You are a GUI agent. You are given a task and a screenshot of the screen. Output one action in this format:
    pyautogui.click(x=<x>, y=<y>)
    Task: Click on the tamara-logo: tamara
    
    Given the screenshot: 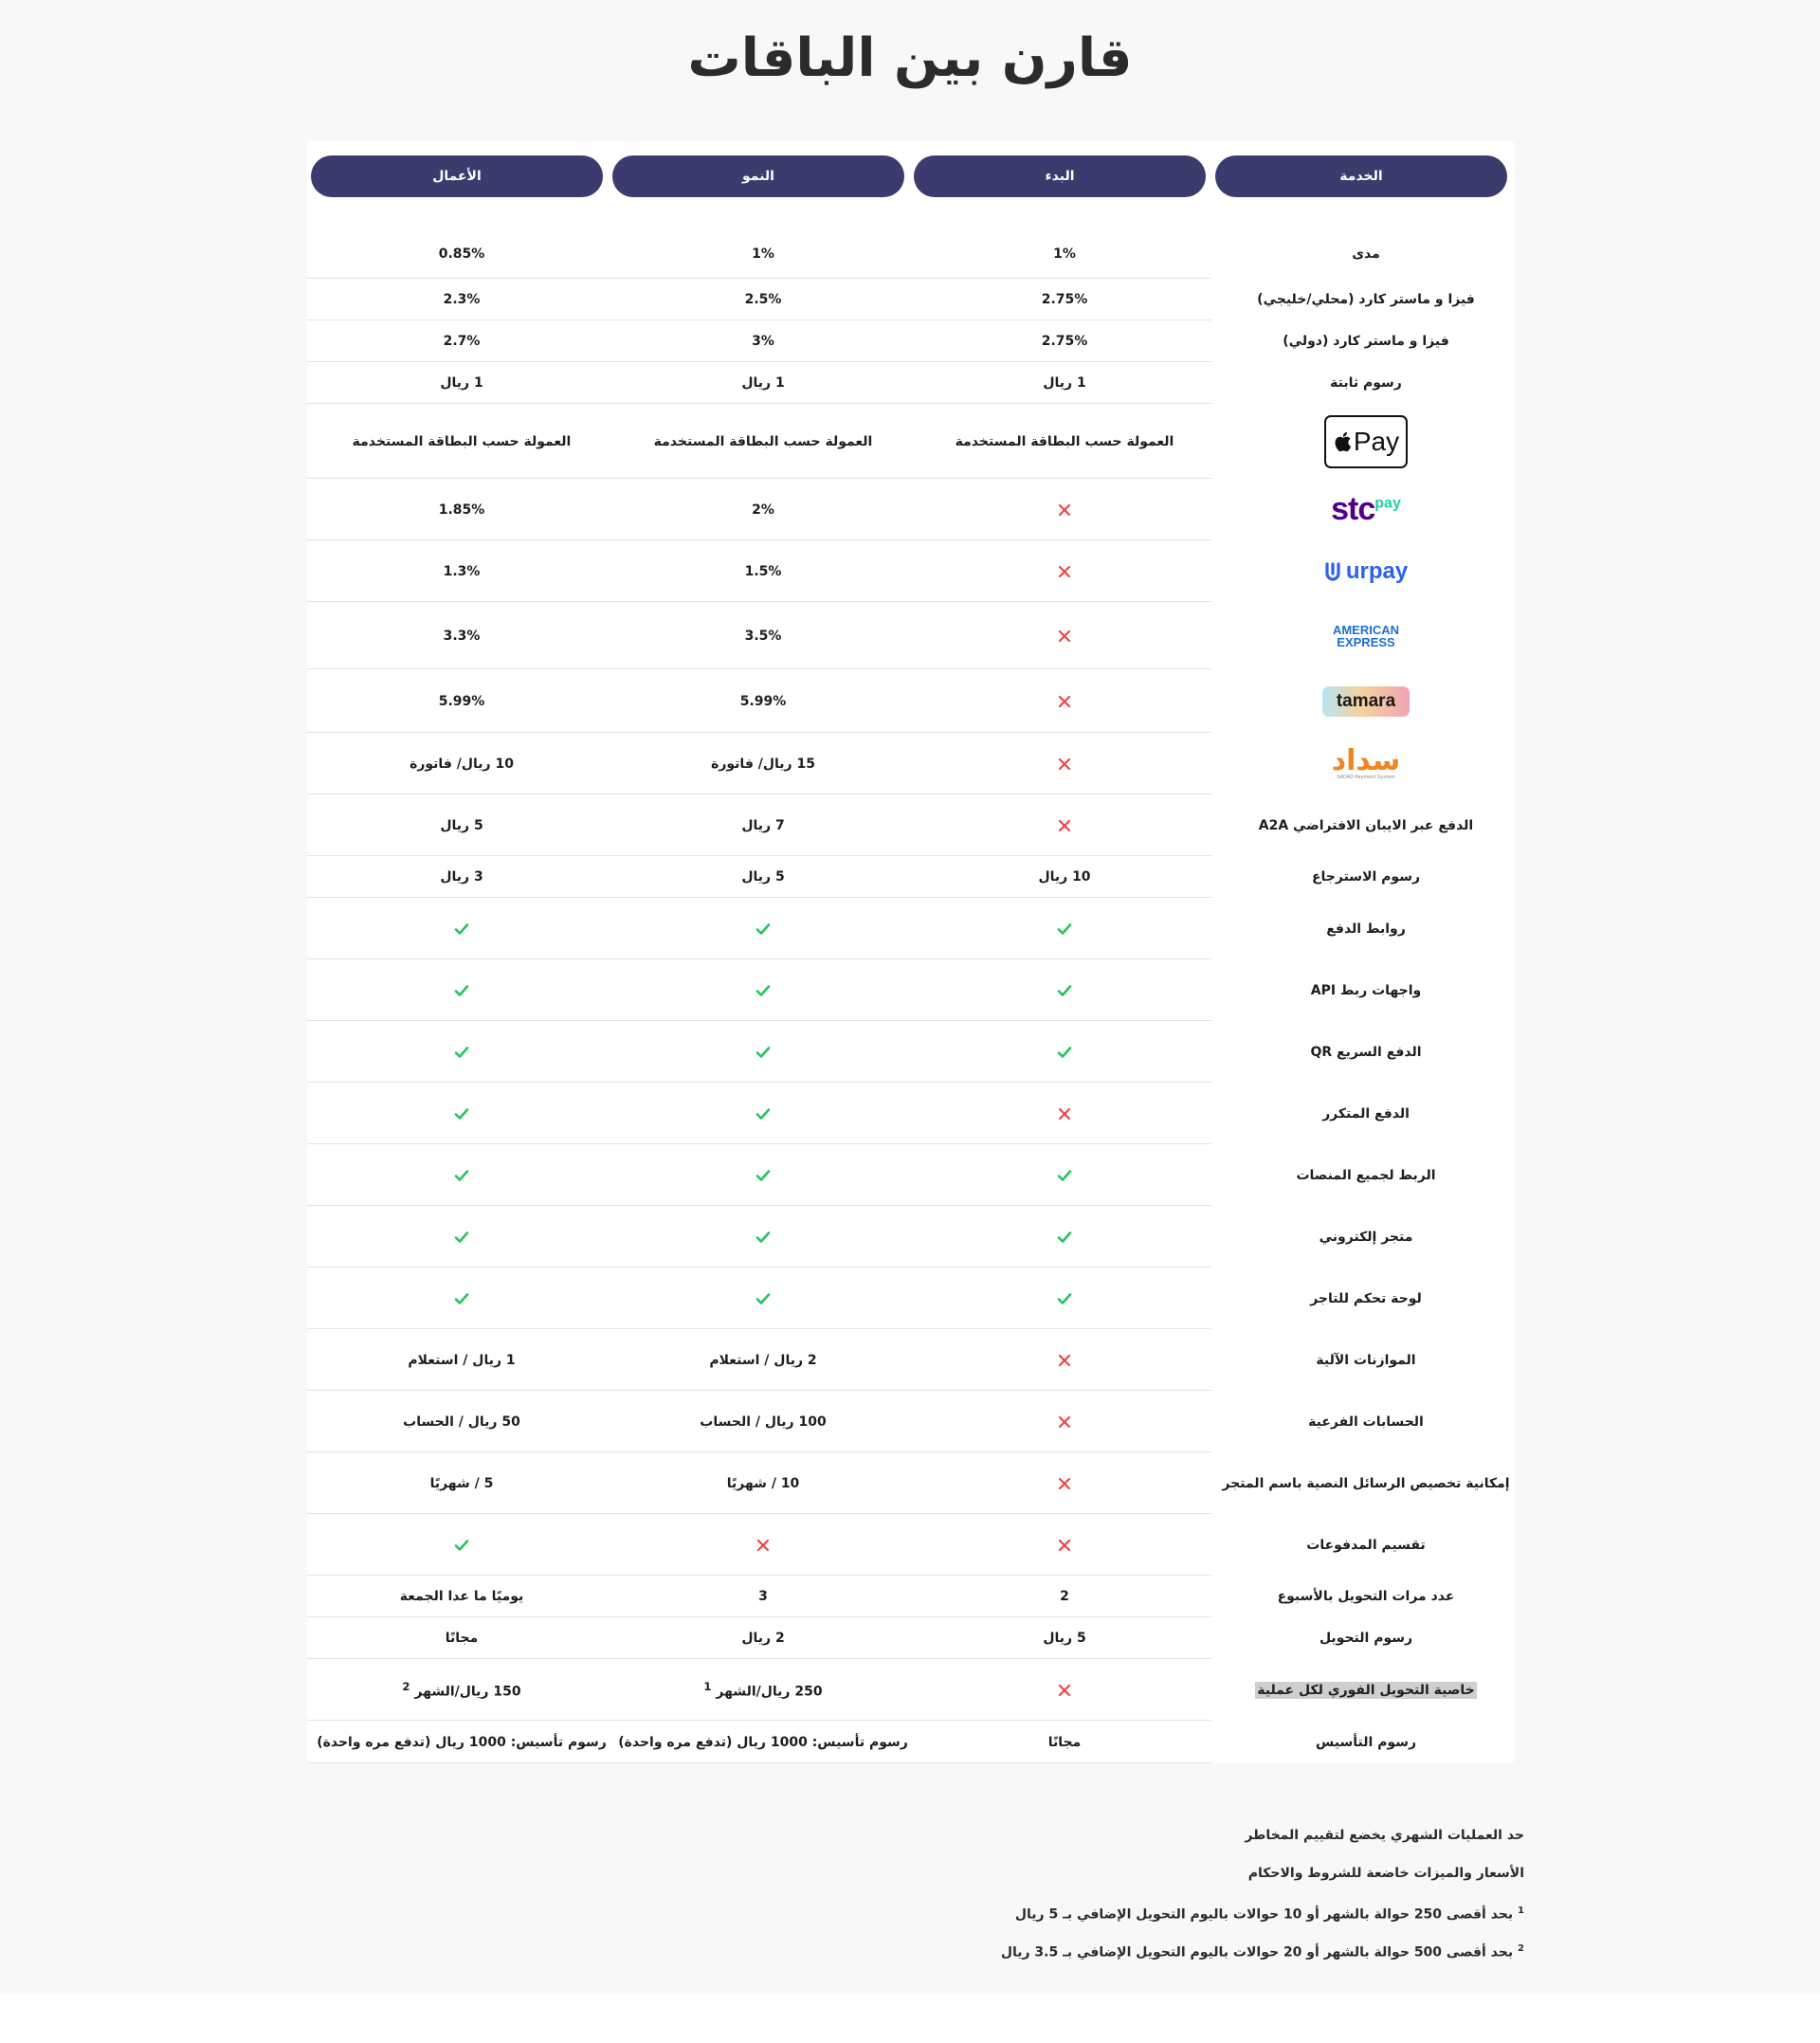 What is the action you would take?
    pyautogui.click(x=1366, y=701)
    